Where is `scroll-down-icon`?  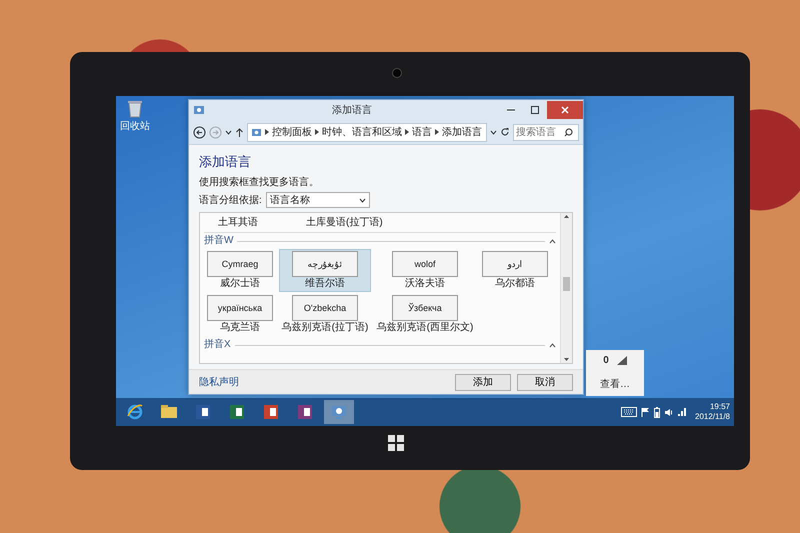
scroll-down-icon is located at coordinates (566, 360).